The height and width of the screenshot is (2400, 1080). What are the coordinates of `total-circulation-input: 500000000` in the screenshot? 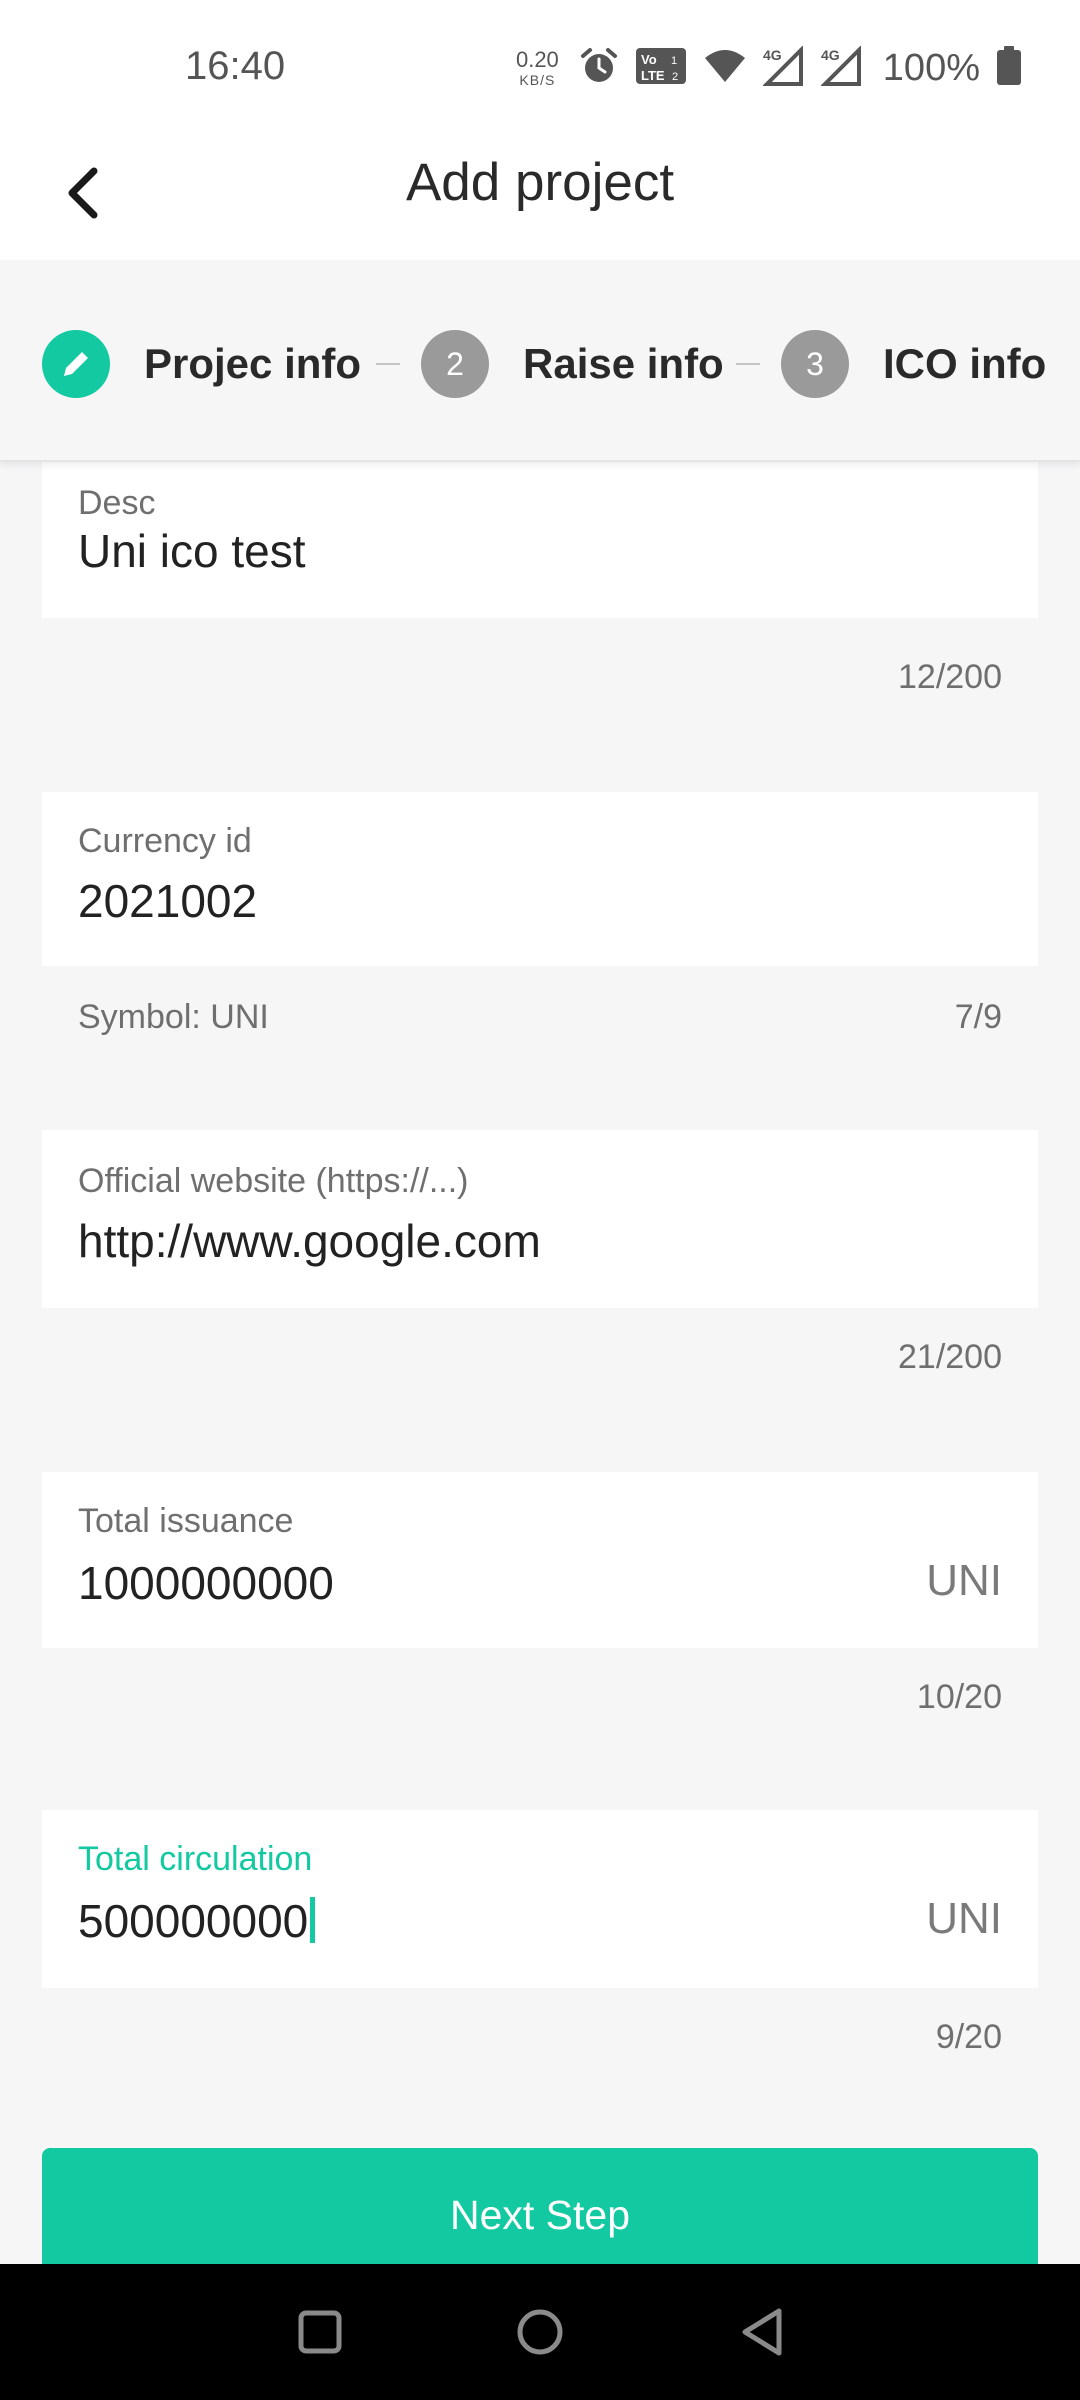 It's located at (197, 1921).